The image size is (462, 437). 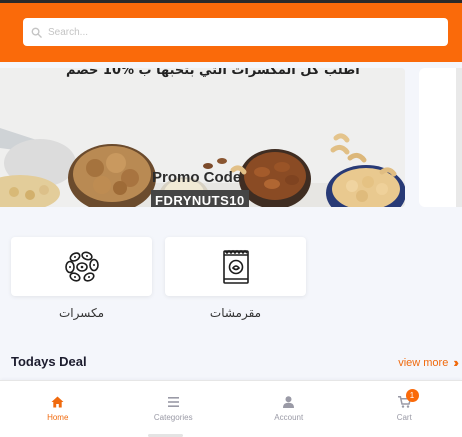 I want to click on nav-cart: Cart 1, so click(x=404, y=409).